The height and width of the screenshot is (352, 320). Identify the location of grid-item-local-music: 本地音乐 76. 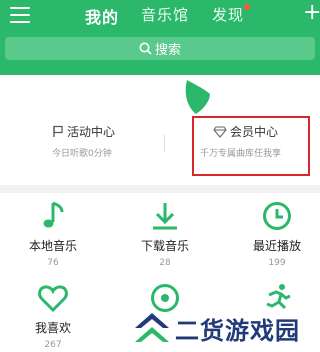
(53, 234).